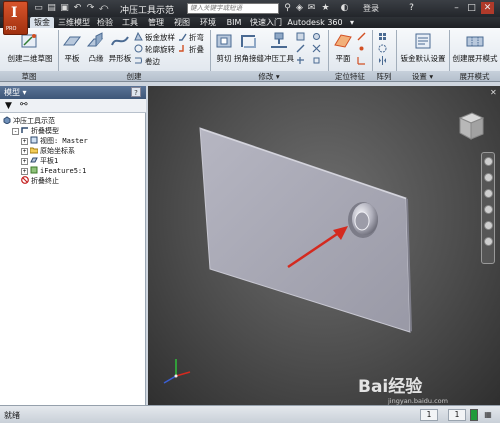  Describe the element at coordinates (42, 22) in the screenshot. I see `tab-sheet-metal: 钣金` at that location.